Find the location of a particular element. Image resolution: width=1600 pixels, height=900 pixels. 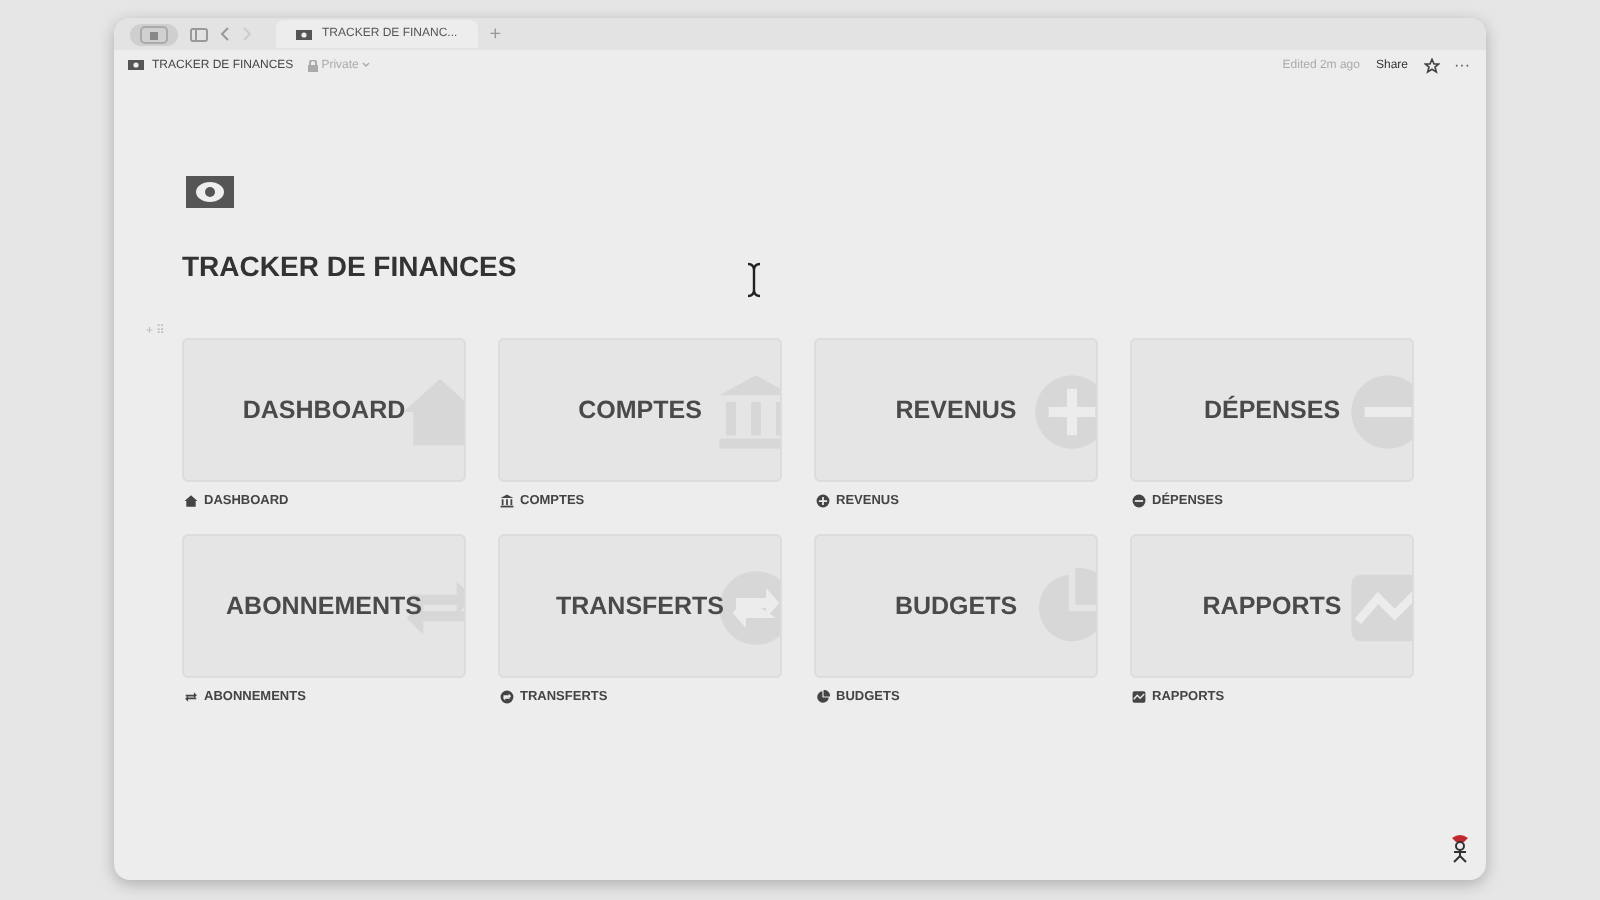

gallery-card: COMPTES is located at coordinates (640, 410).